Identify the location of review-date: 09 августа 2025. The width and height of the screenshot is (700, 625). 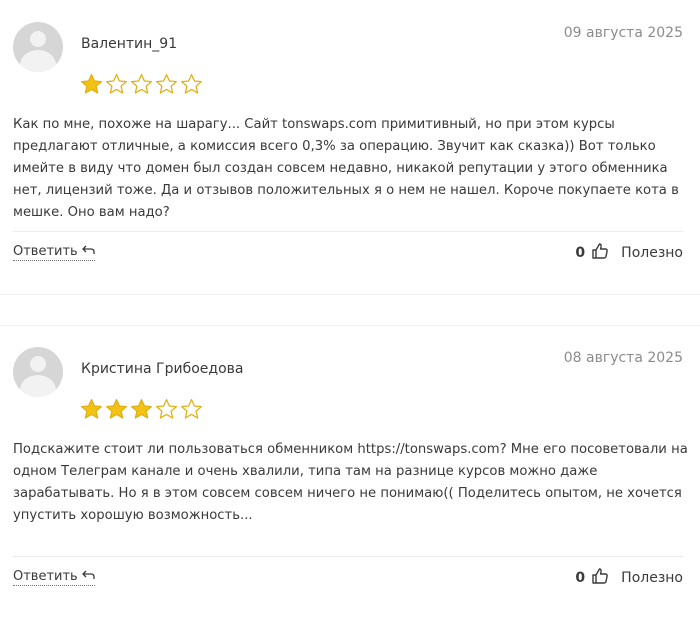
(623, 33).